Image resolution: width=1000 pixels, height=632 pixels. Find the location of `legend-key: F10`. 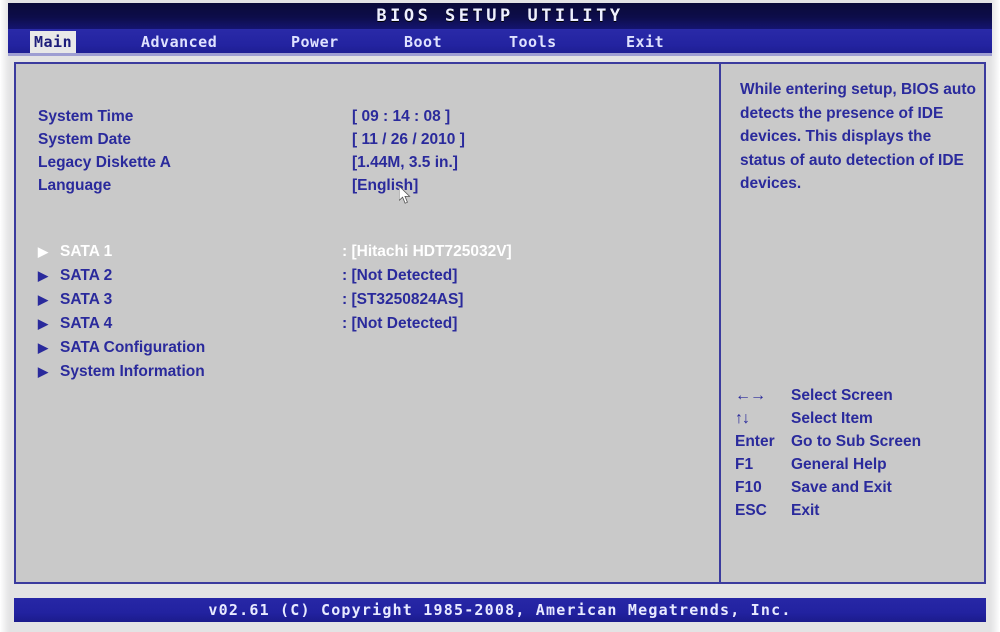

legend-key: F10 is located at coordinates (748, 487).